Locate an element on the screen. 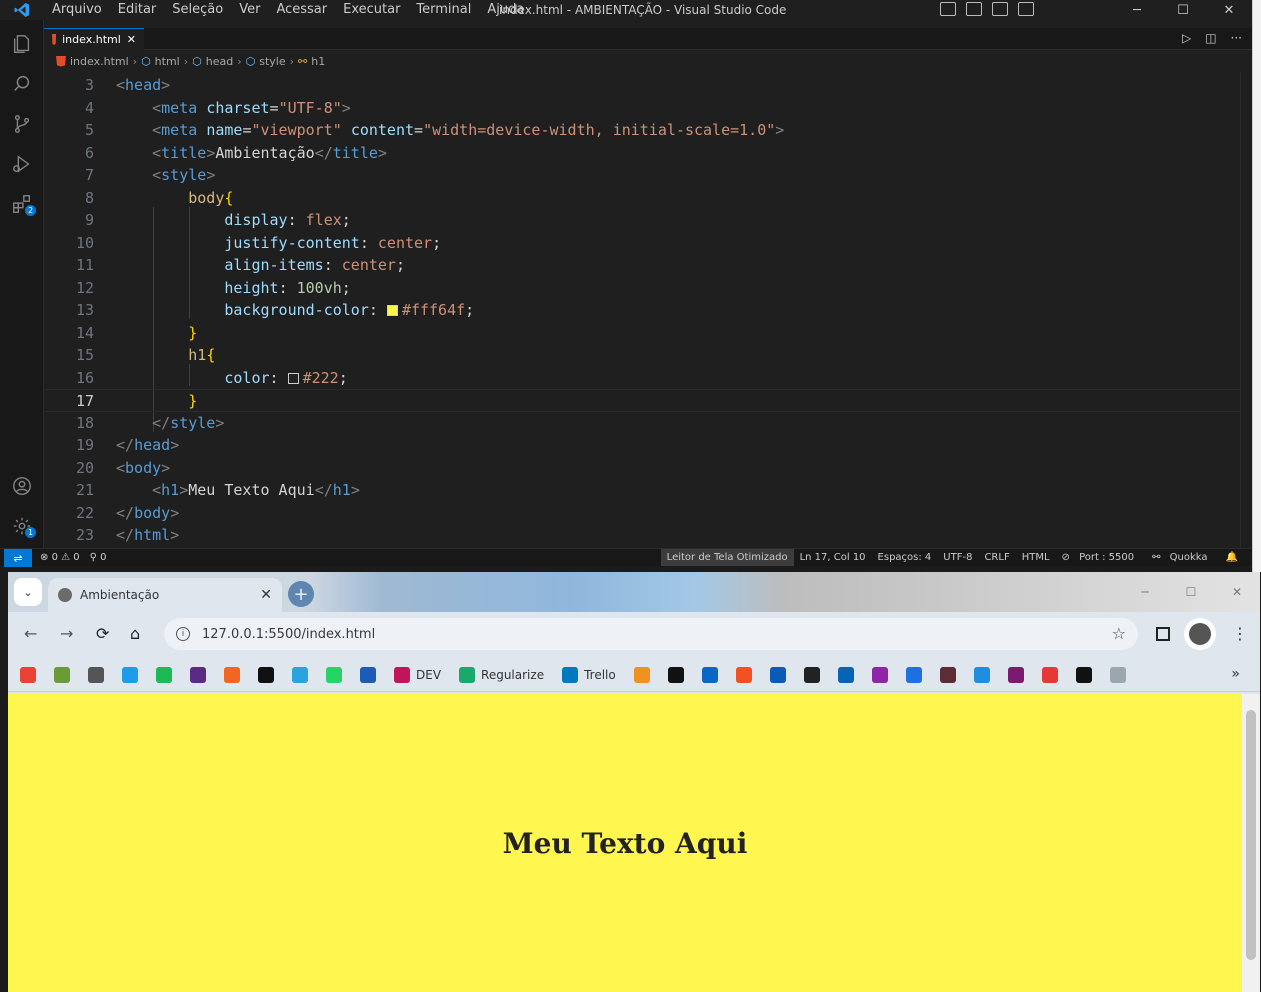  code-line: 3 <head> is located at coordinates (642, 85).